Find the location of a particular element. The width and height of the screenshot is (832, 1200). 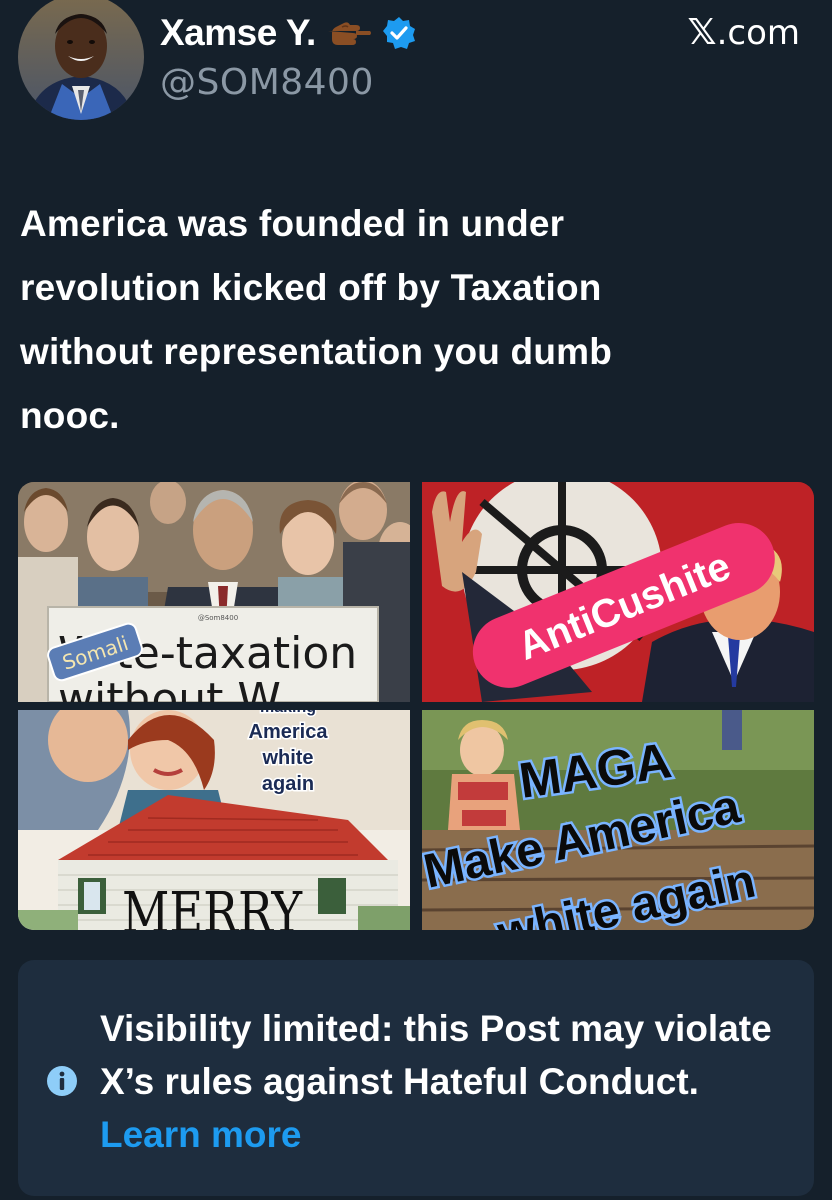

display-name: Xamse Y. is located at coordinates (238, 32).